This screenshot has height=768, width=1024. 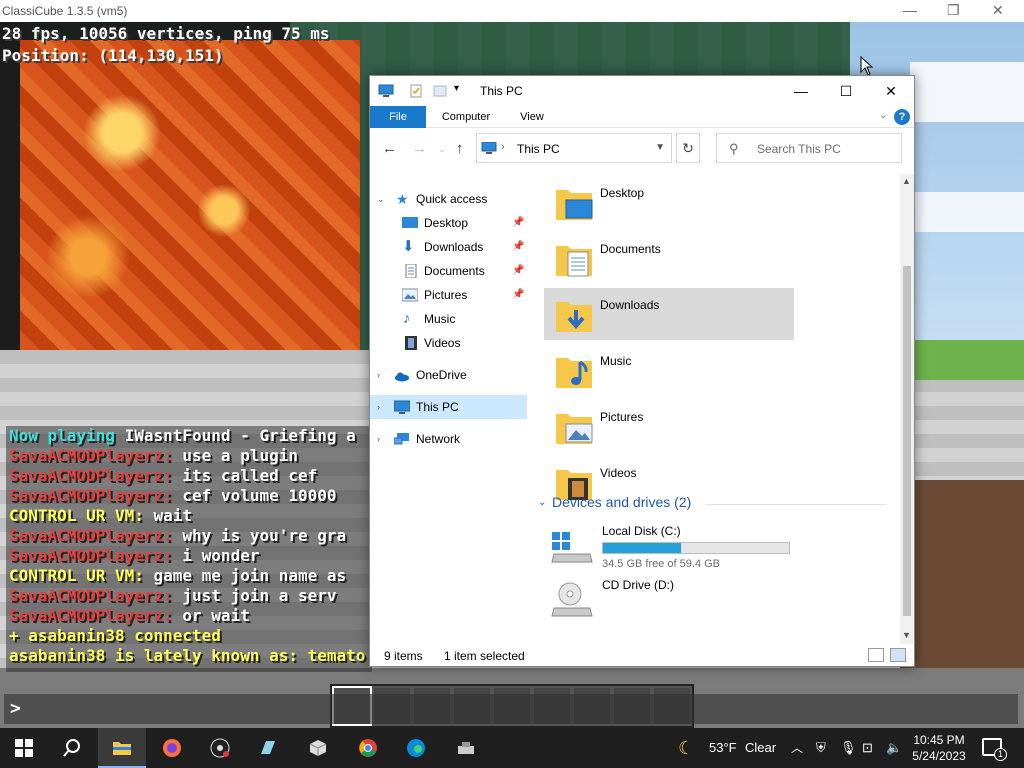 What do you see at coordinates (411, 271) in the screenshot?
I see `document-icon` at bounding box center [411, 271].